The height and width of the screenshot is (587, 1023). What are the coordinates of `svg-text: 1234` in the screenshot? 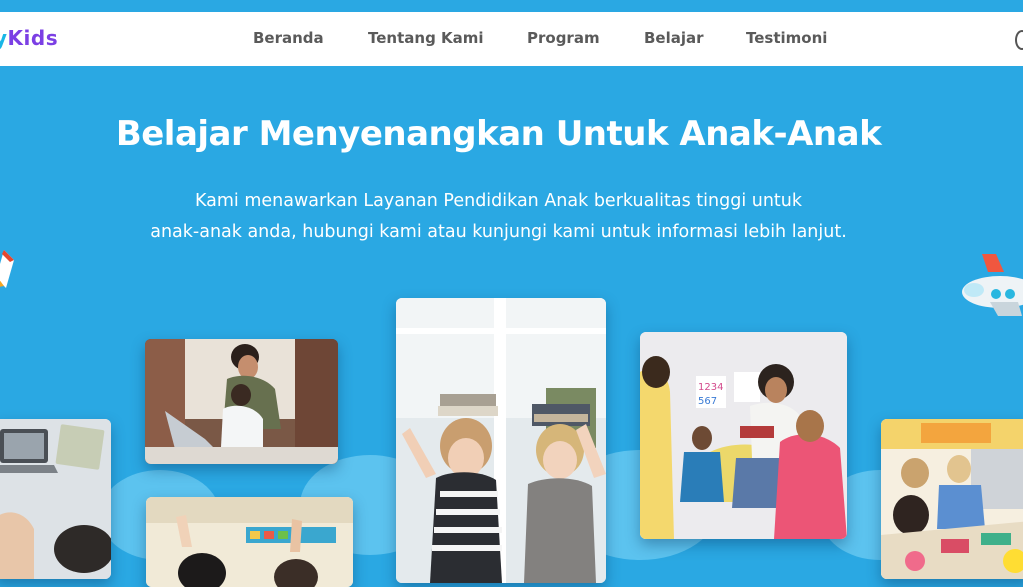 It's located at (710, 387).